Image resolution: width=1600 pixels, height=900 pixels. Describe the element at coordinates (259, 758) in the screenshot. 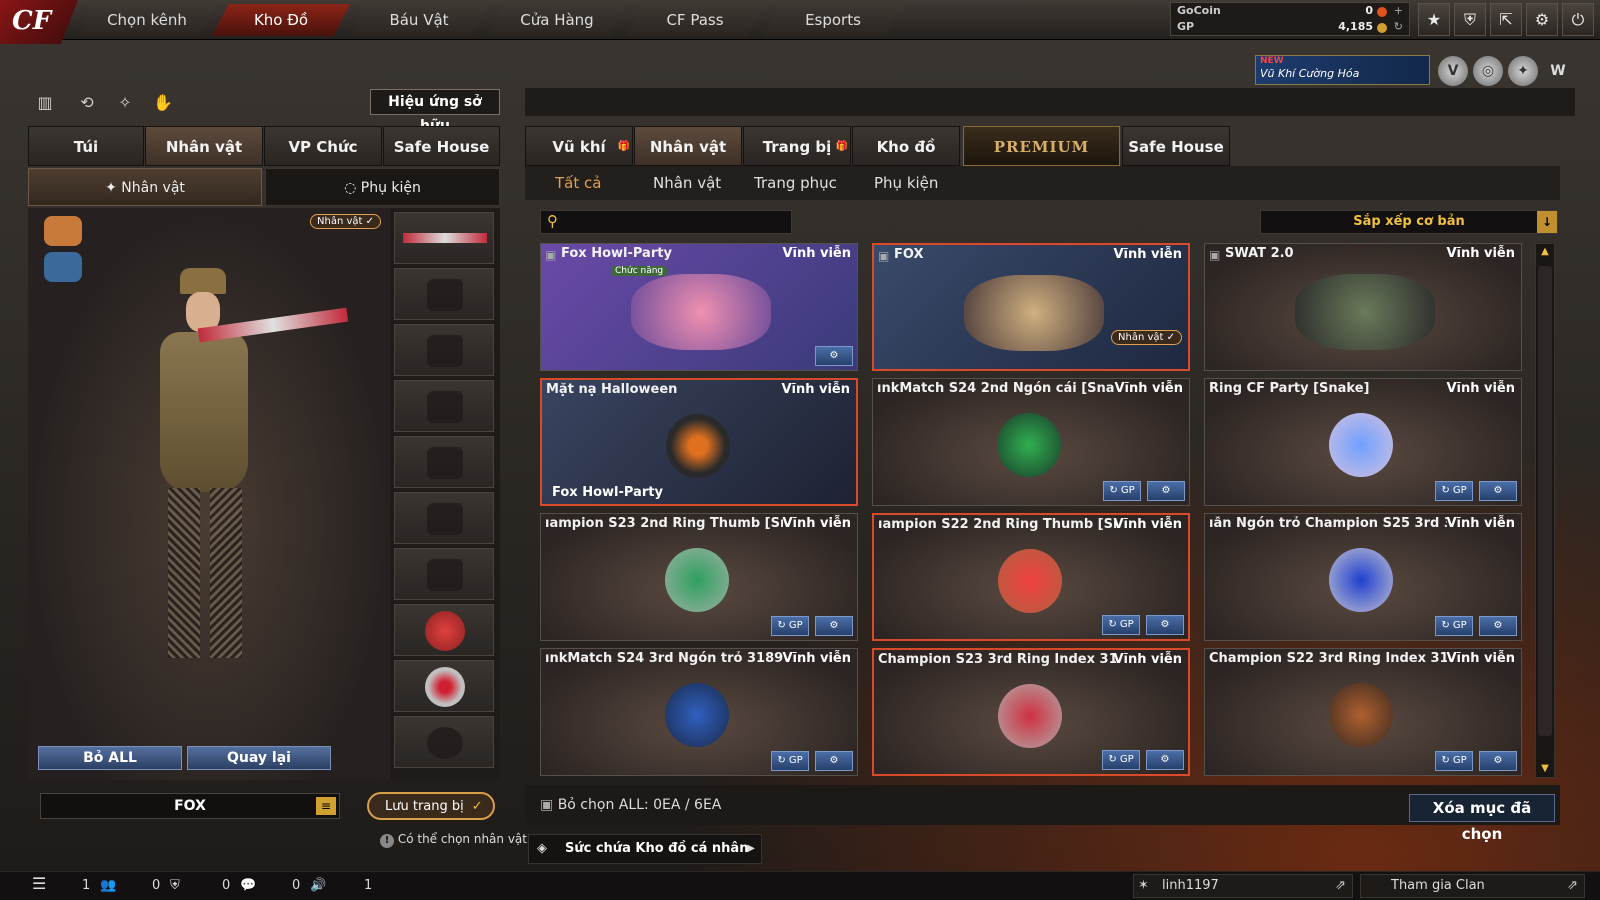

I see `back-button: Quay lại` at that location.